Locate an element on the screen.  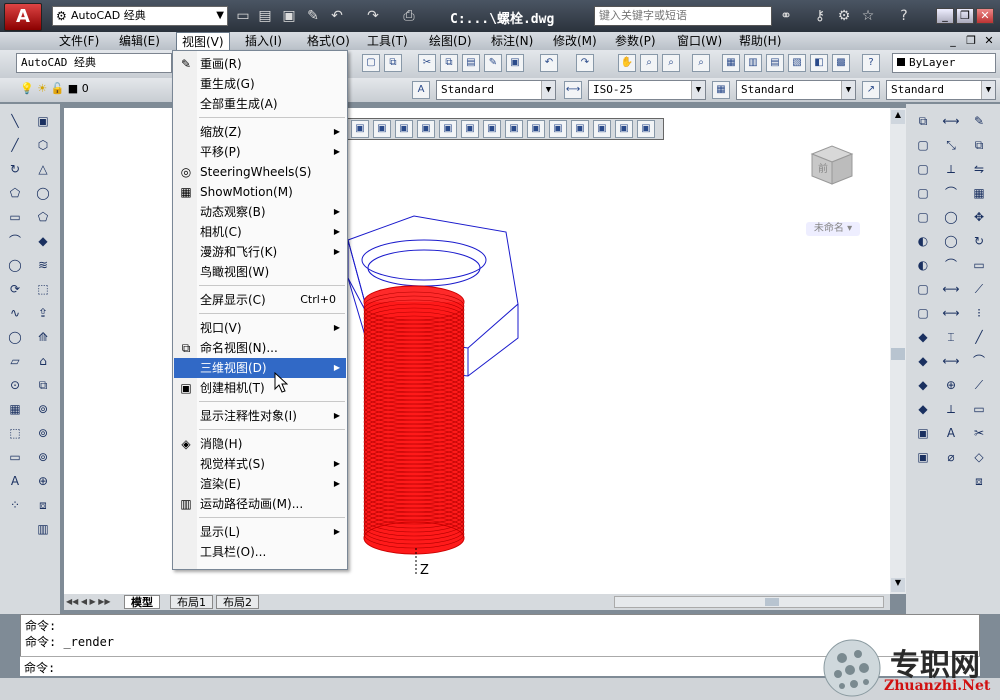
undo-toolbar-icon: ↶ is located at coordinates (549, 63).